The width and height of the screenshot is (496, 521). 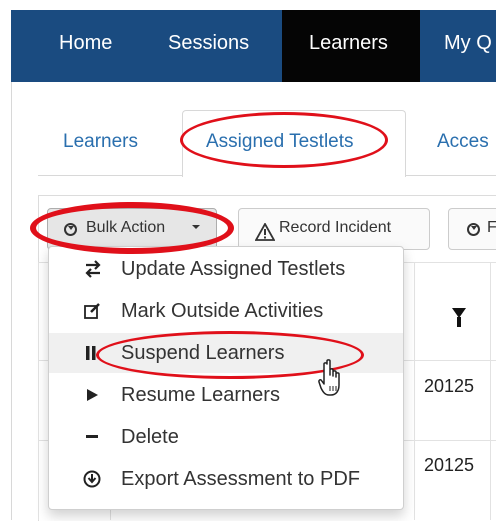 I want to click on edit-icon, so click(x=93, y=311).